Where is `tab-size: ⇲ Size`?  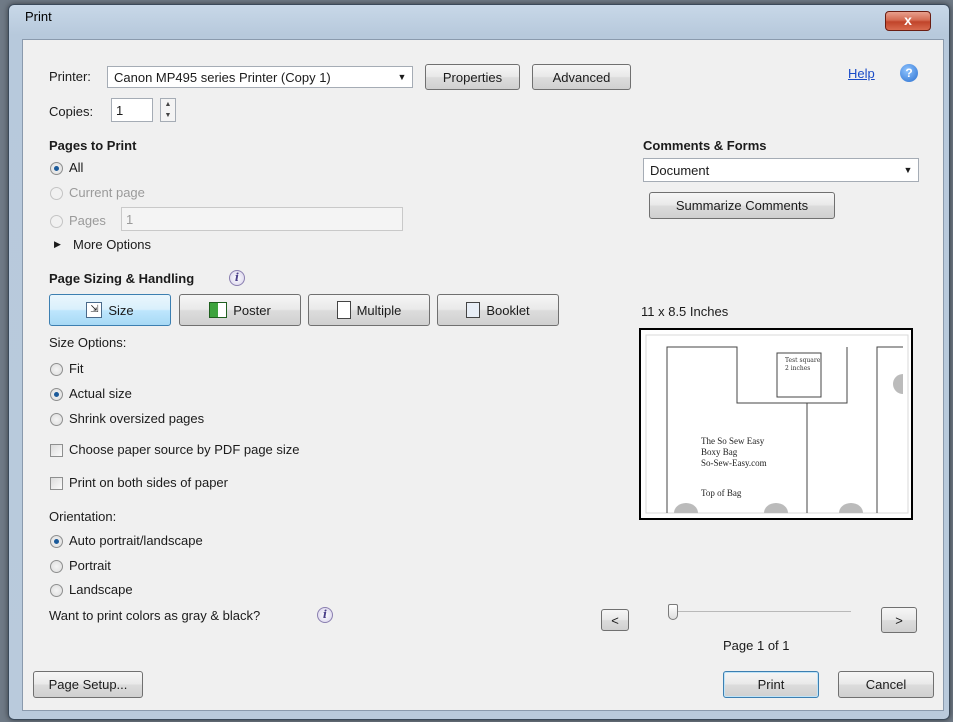
tab-size: ⇲ Size is located at coordinates (110, 310).